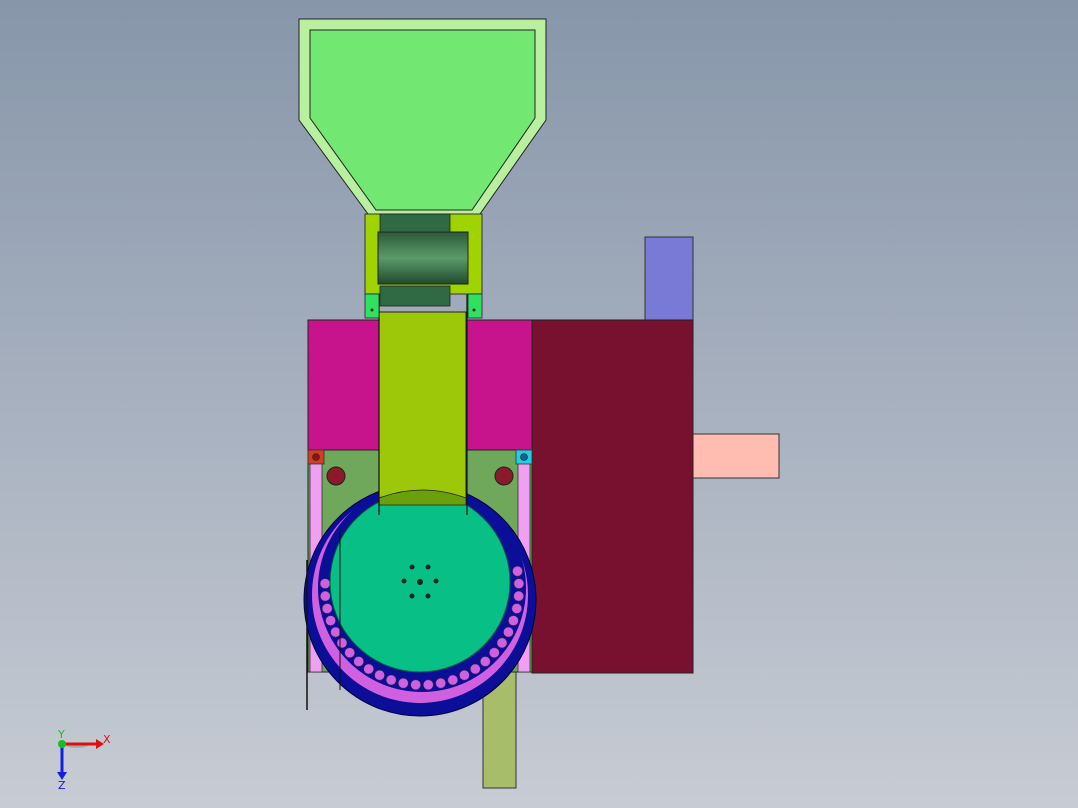 The height and width of the screenshot is (808, 1078). I want to click on axis-triad: X Y Z, so click(84, 760).